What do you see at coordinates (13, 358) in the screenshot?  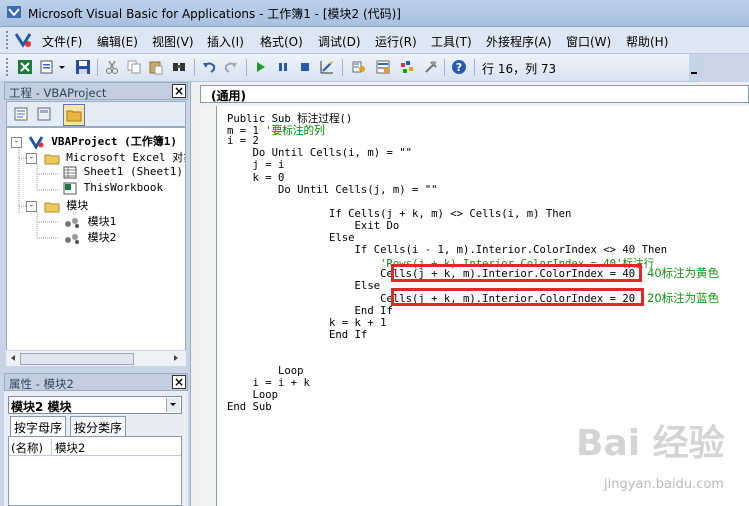 I see `scroll-left-icon` at bounding box center [13, 358].